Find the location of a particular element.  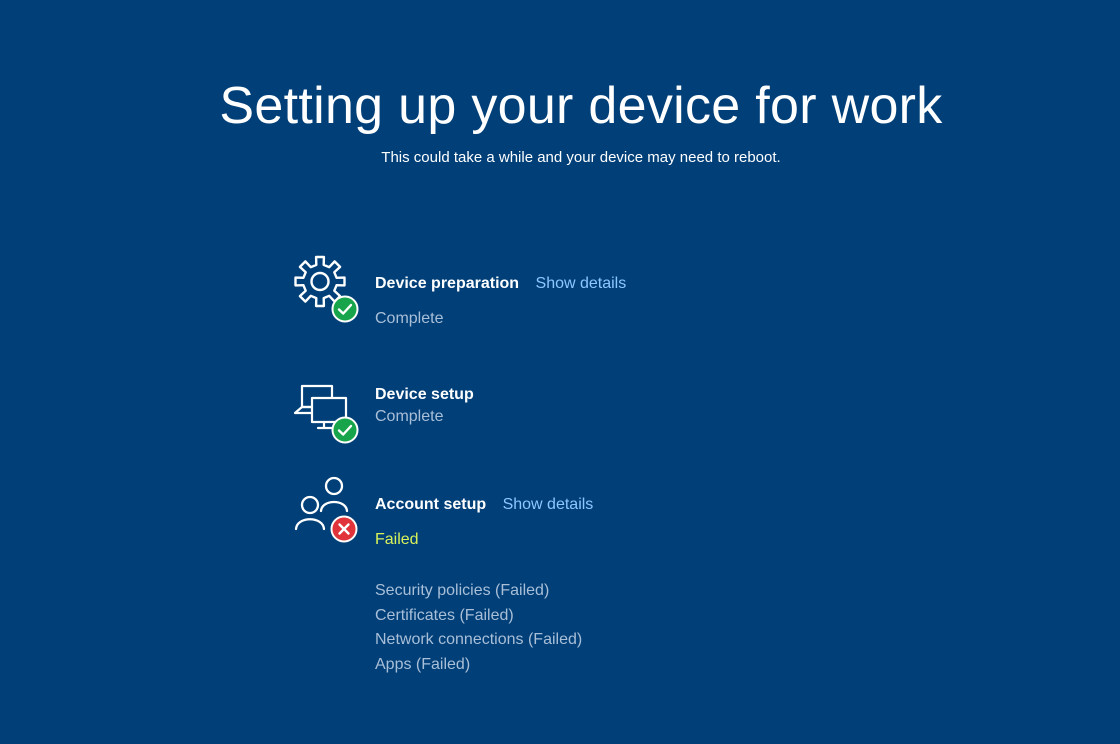

step-text: Device setup Complete is located at coordinates (424, 406).